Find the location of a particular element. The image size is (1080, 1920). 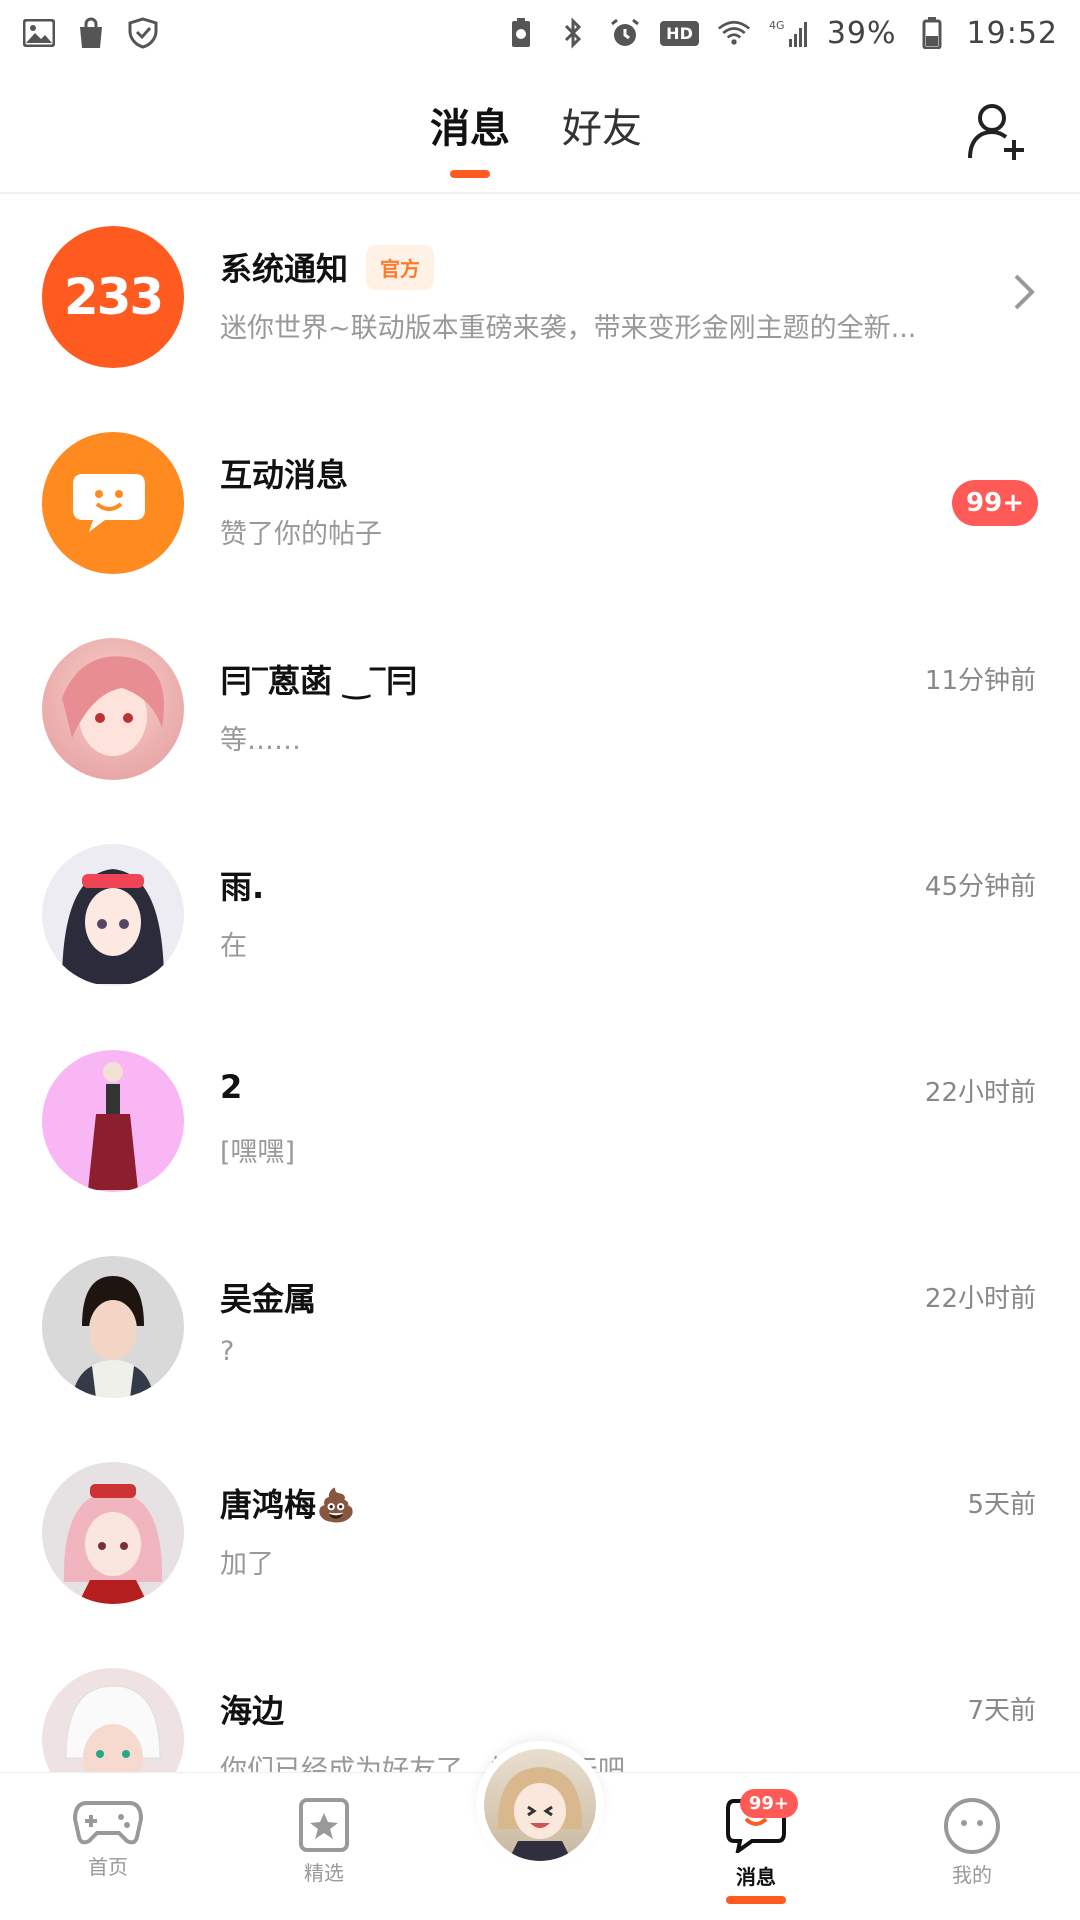

top-header: 消息 好友 is located at coordinates (540, 130).